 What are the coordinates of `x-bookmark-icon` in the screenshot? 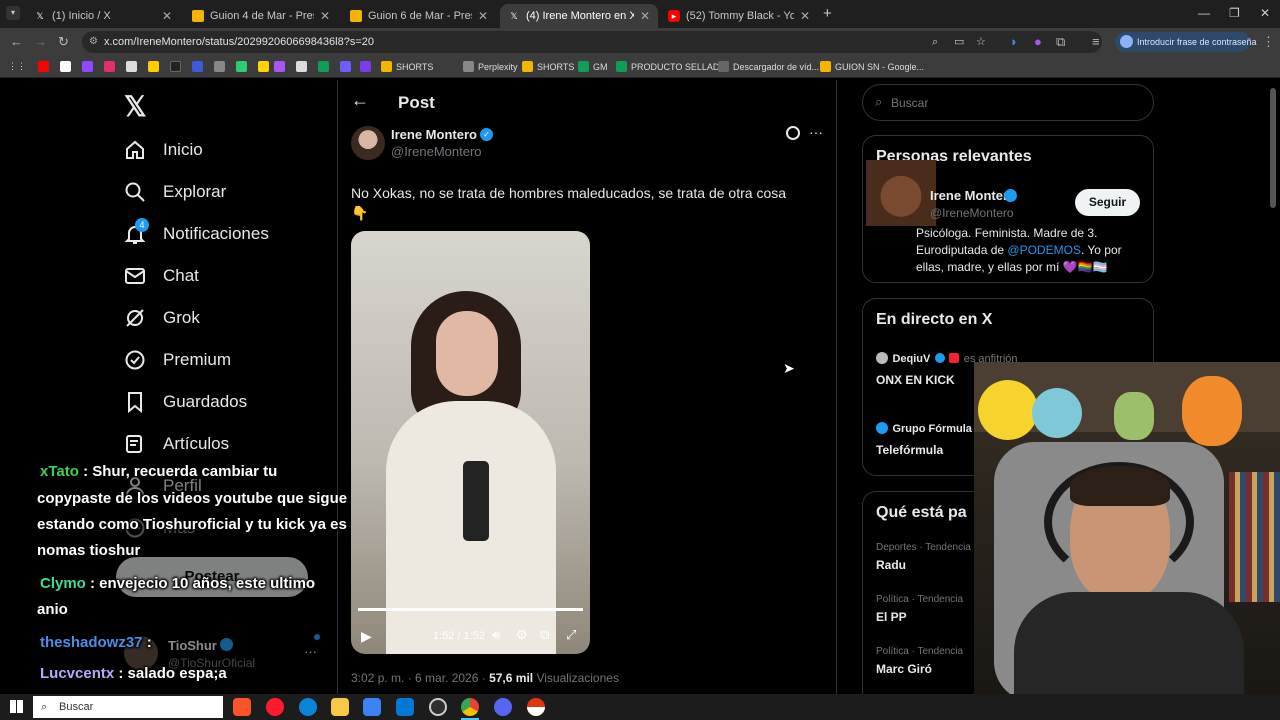 It's located at (67, 66).